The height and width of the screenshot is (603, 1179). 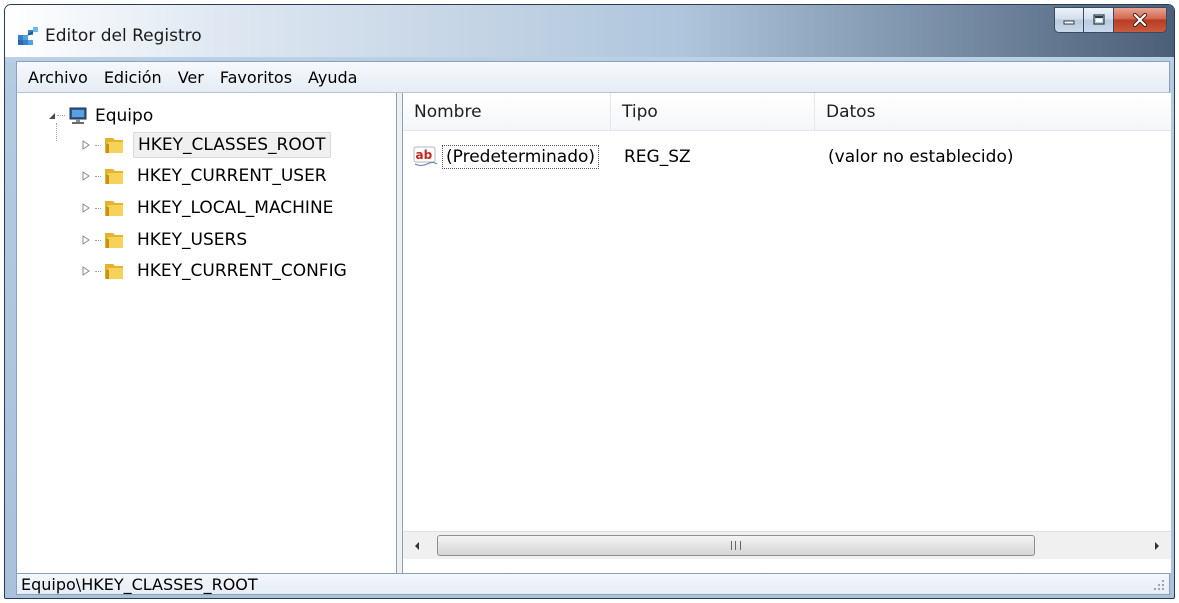 What do you see at coordinates (124, 116) in the screenshot?
I see `tree-label: Equipo` at bounding box center [124, 116].